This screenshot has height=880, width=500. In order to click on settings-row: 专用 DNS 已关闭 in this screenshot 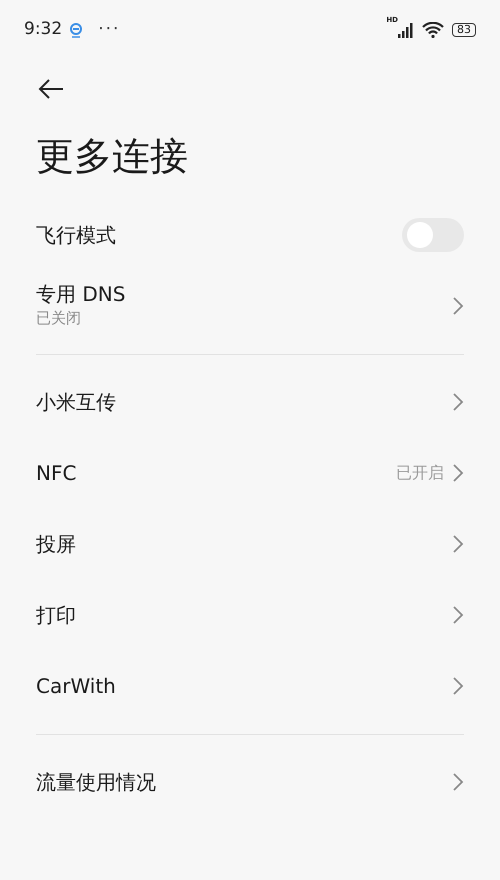, I will do `click(250, 306)`.